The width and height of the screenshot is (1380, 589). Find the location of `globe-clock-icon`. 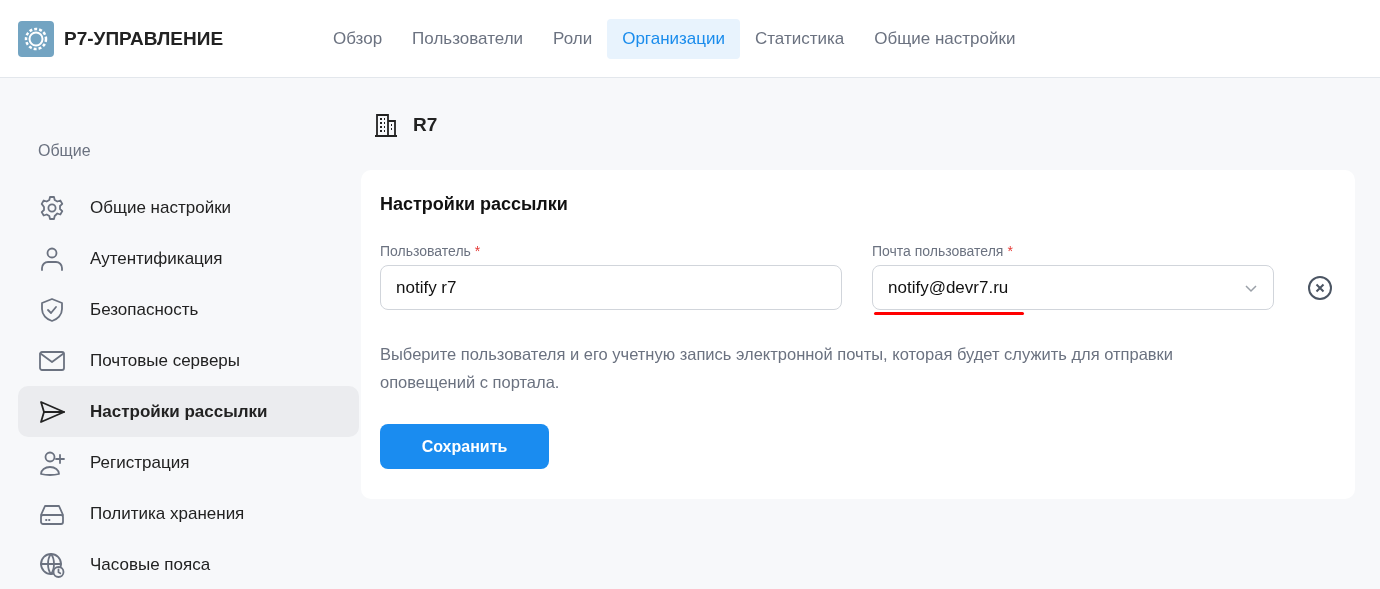

globe-clock-icon is located at coordinates (52, 564).